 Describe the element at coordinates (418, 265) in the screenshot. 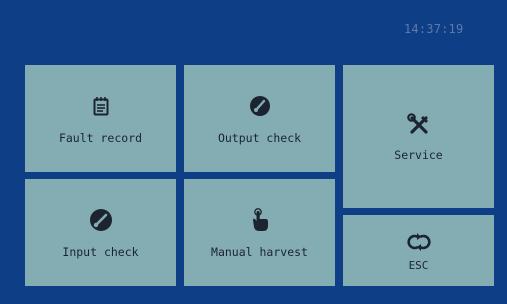

I see `esc-label: ESC` at that location.